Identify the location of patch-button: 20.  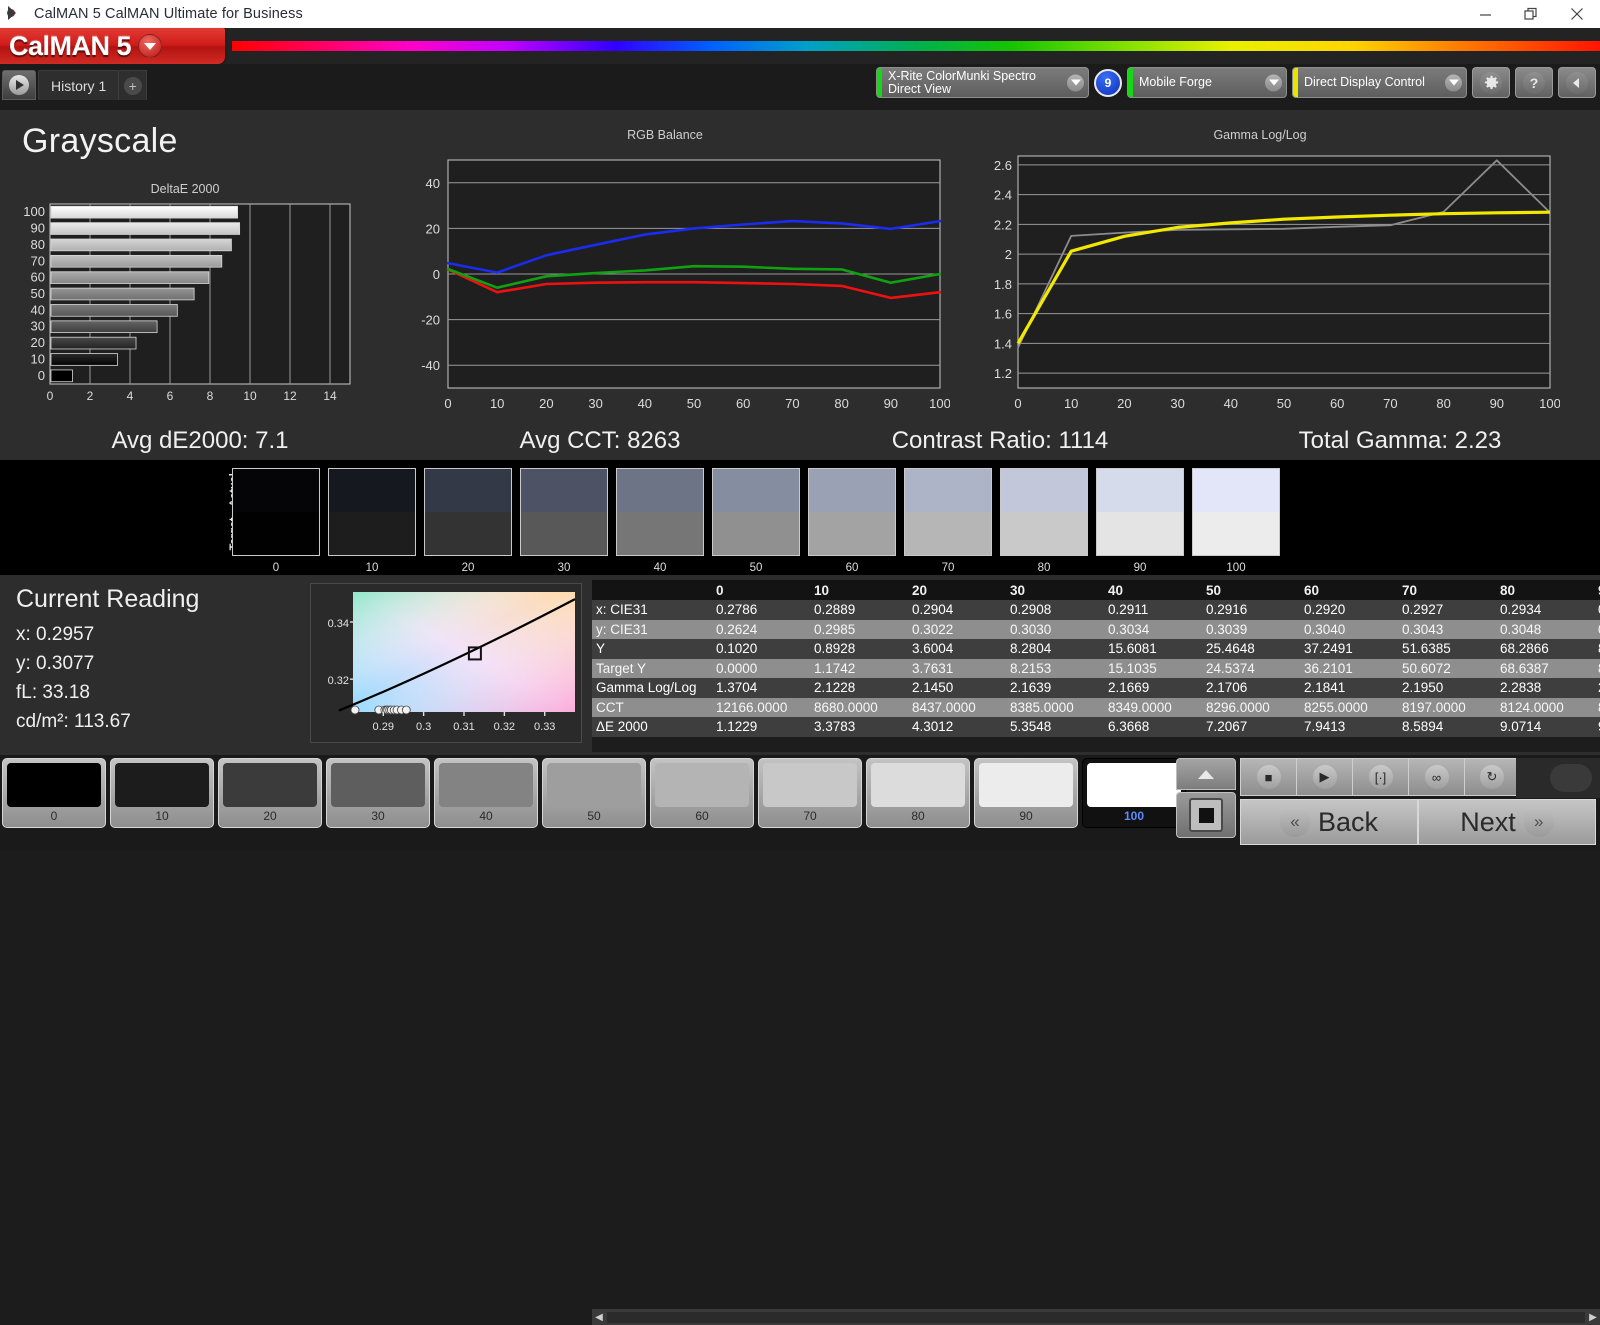
(270, 793).